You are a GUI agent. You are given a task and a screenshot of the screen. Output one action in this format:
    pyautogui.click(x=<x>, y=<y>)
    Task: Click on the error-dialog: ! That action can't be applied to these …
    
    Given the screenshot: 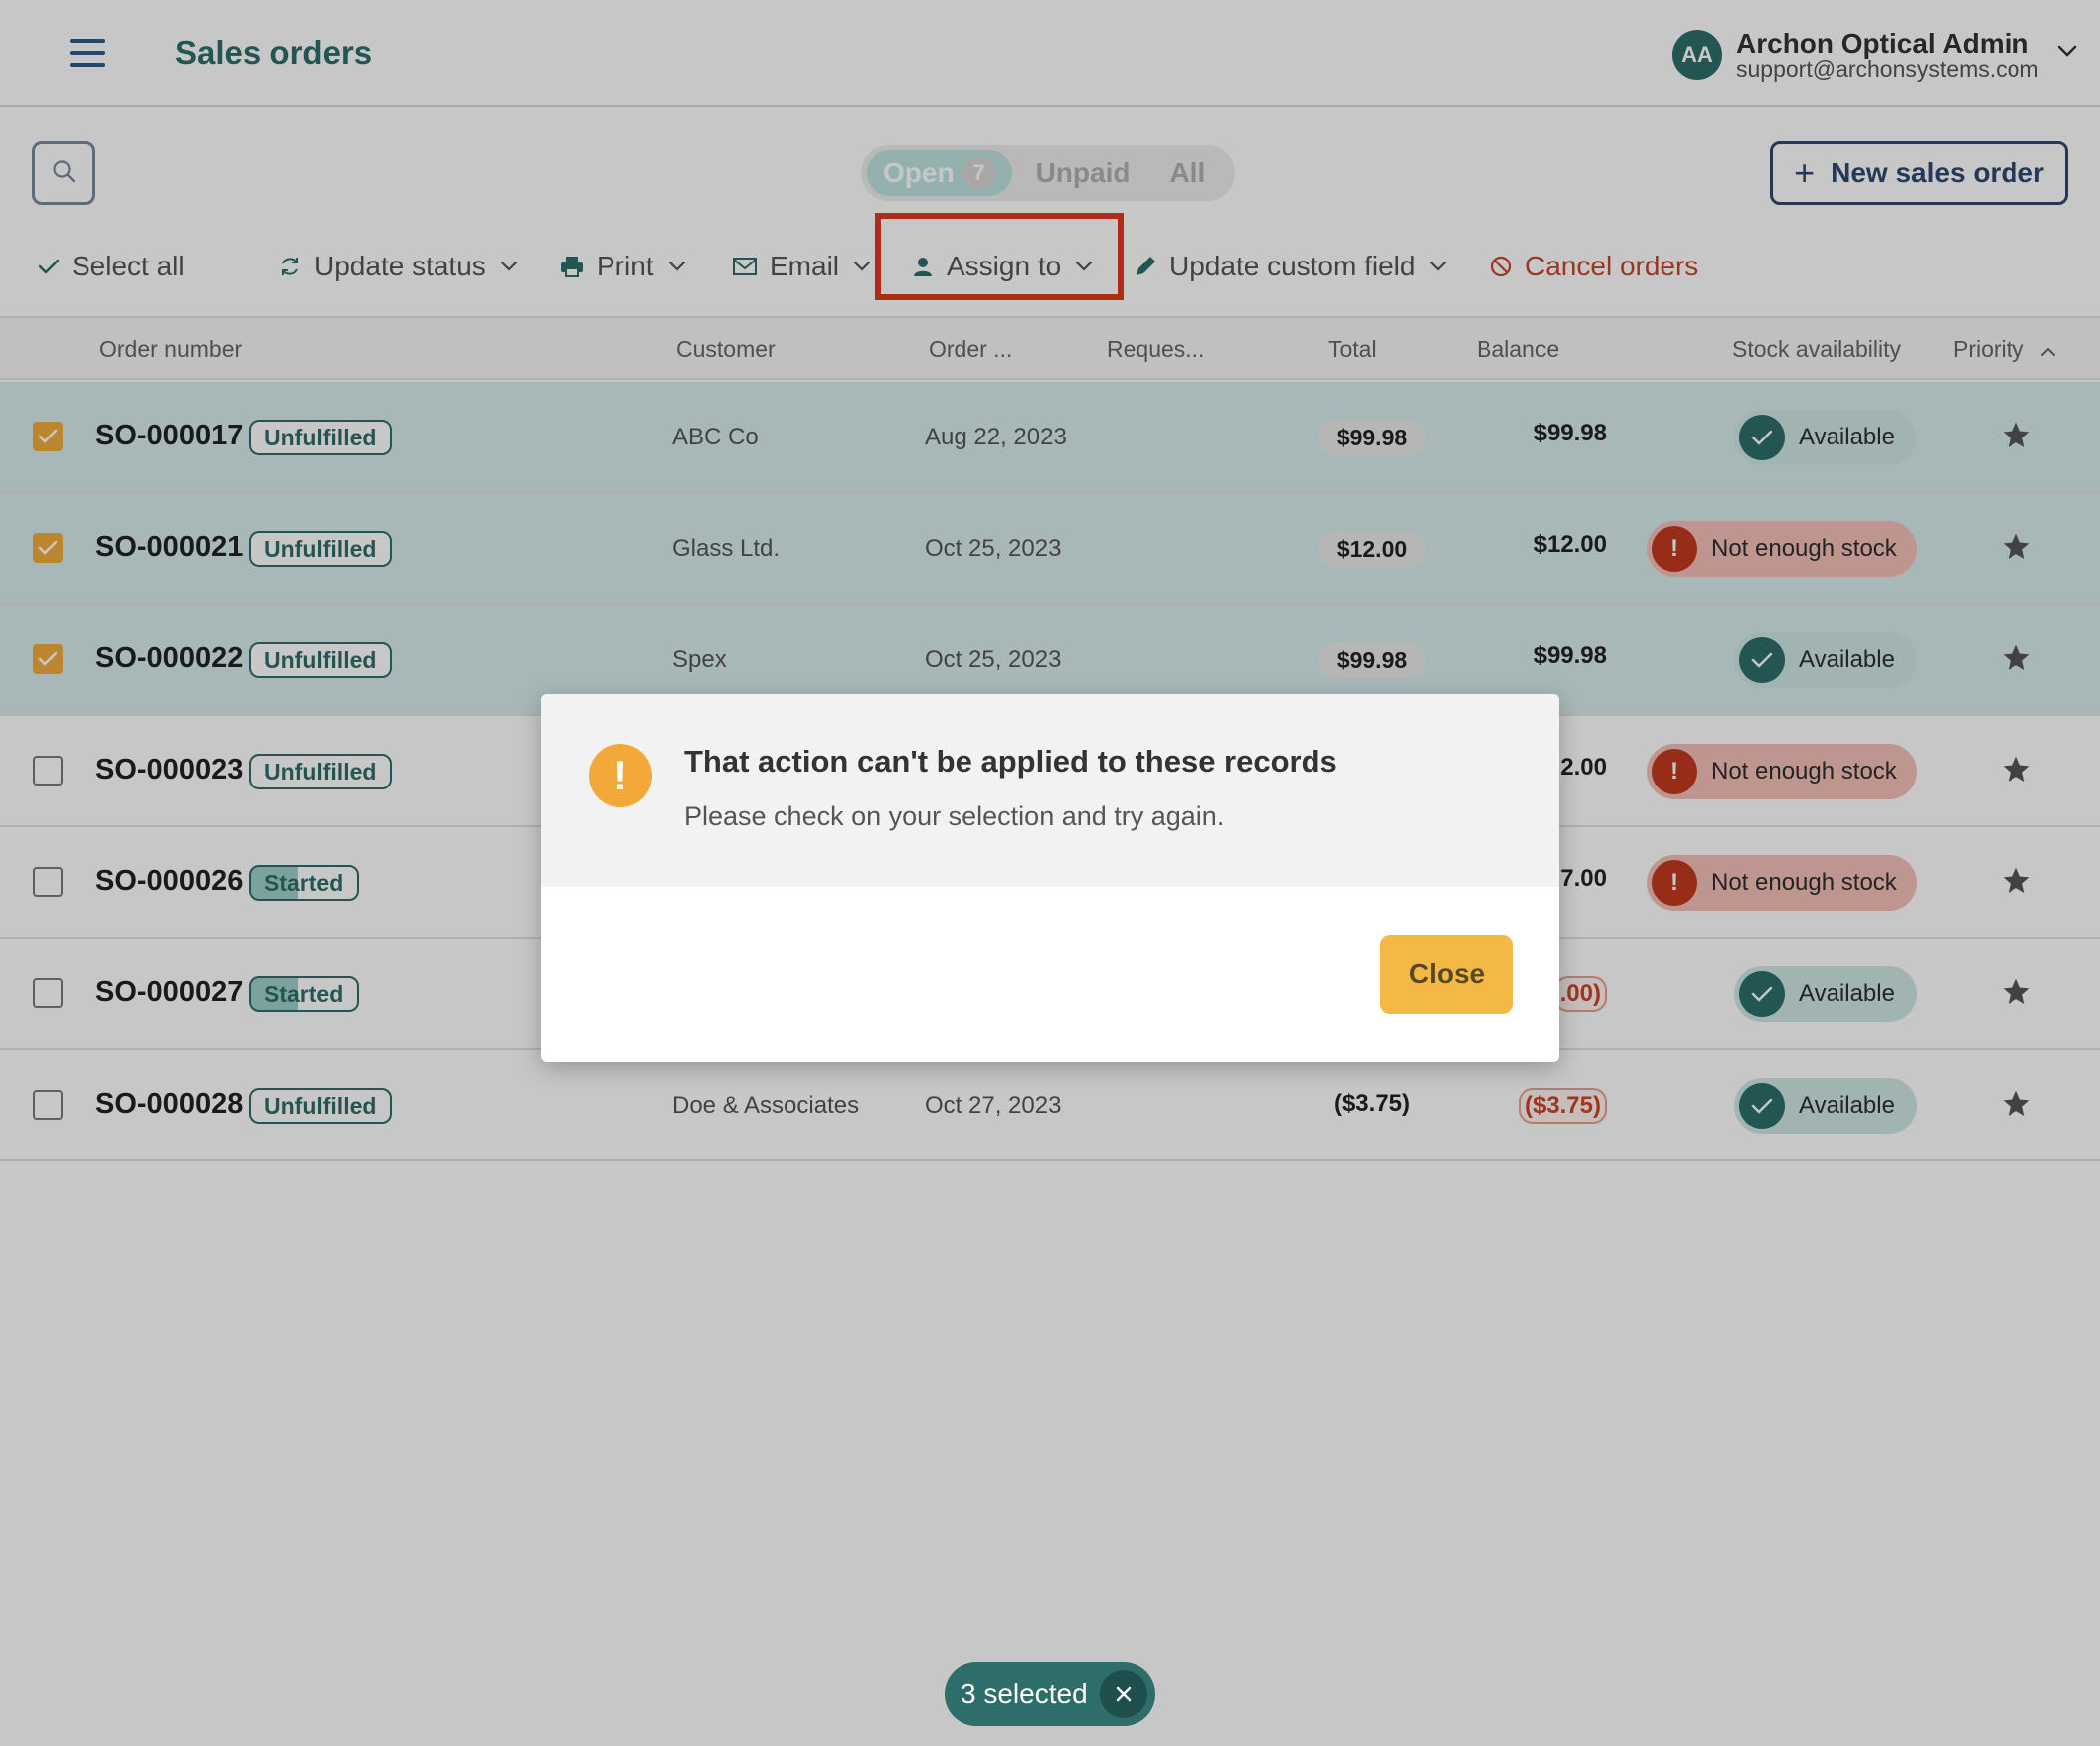 What is the action you would take?
    pyautogui.click(x=1050, y=878)
    